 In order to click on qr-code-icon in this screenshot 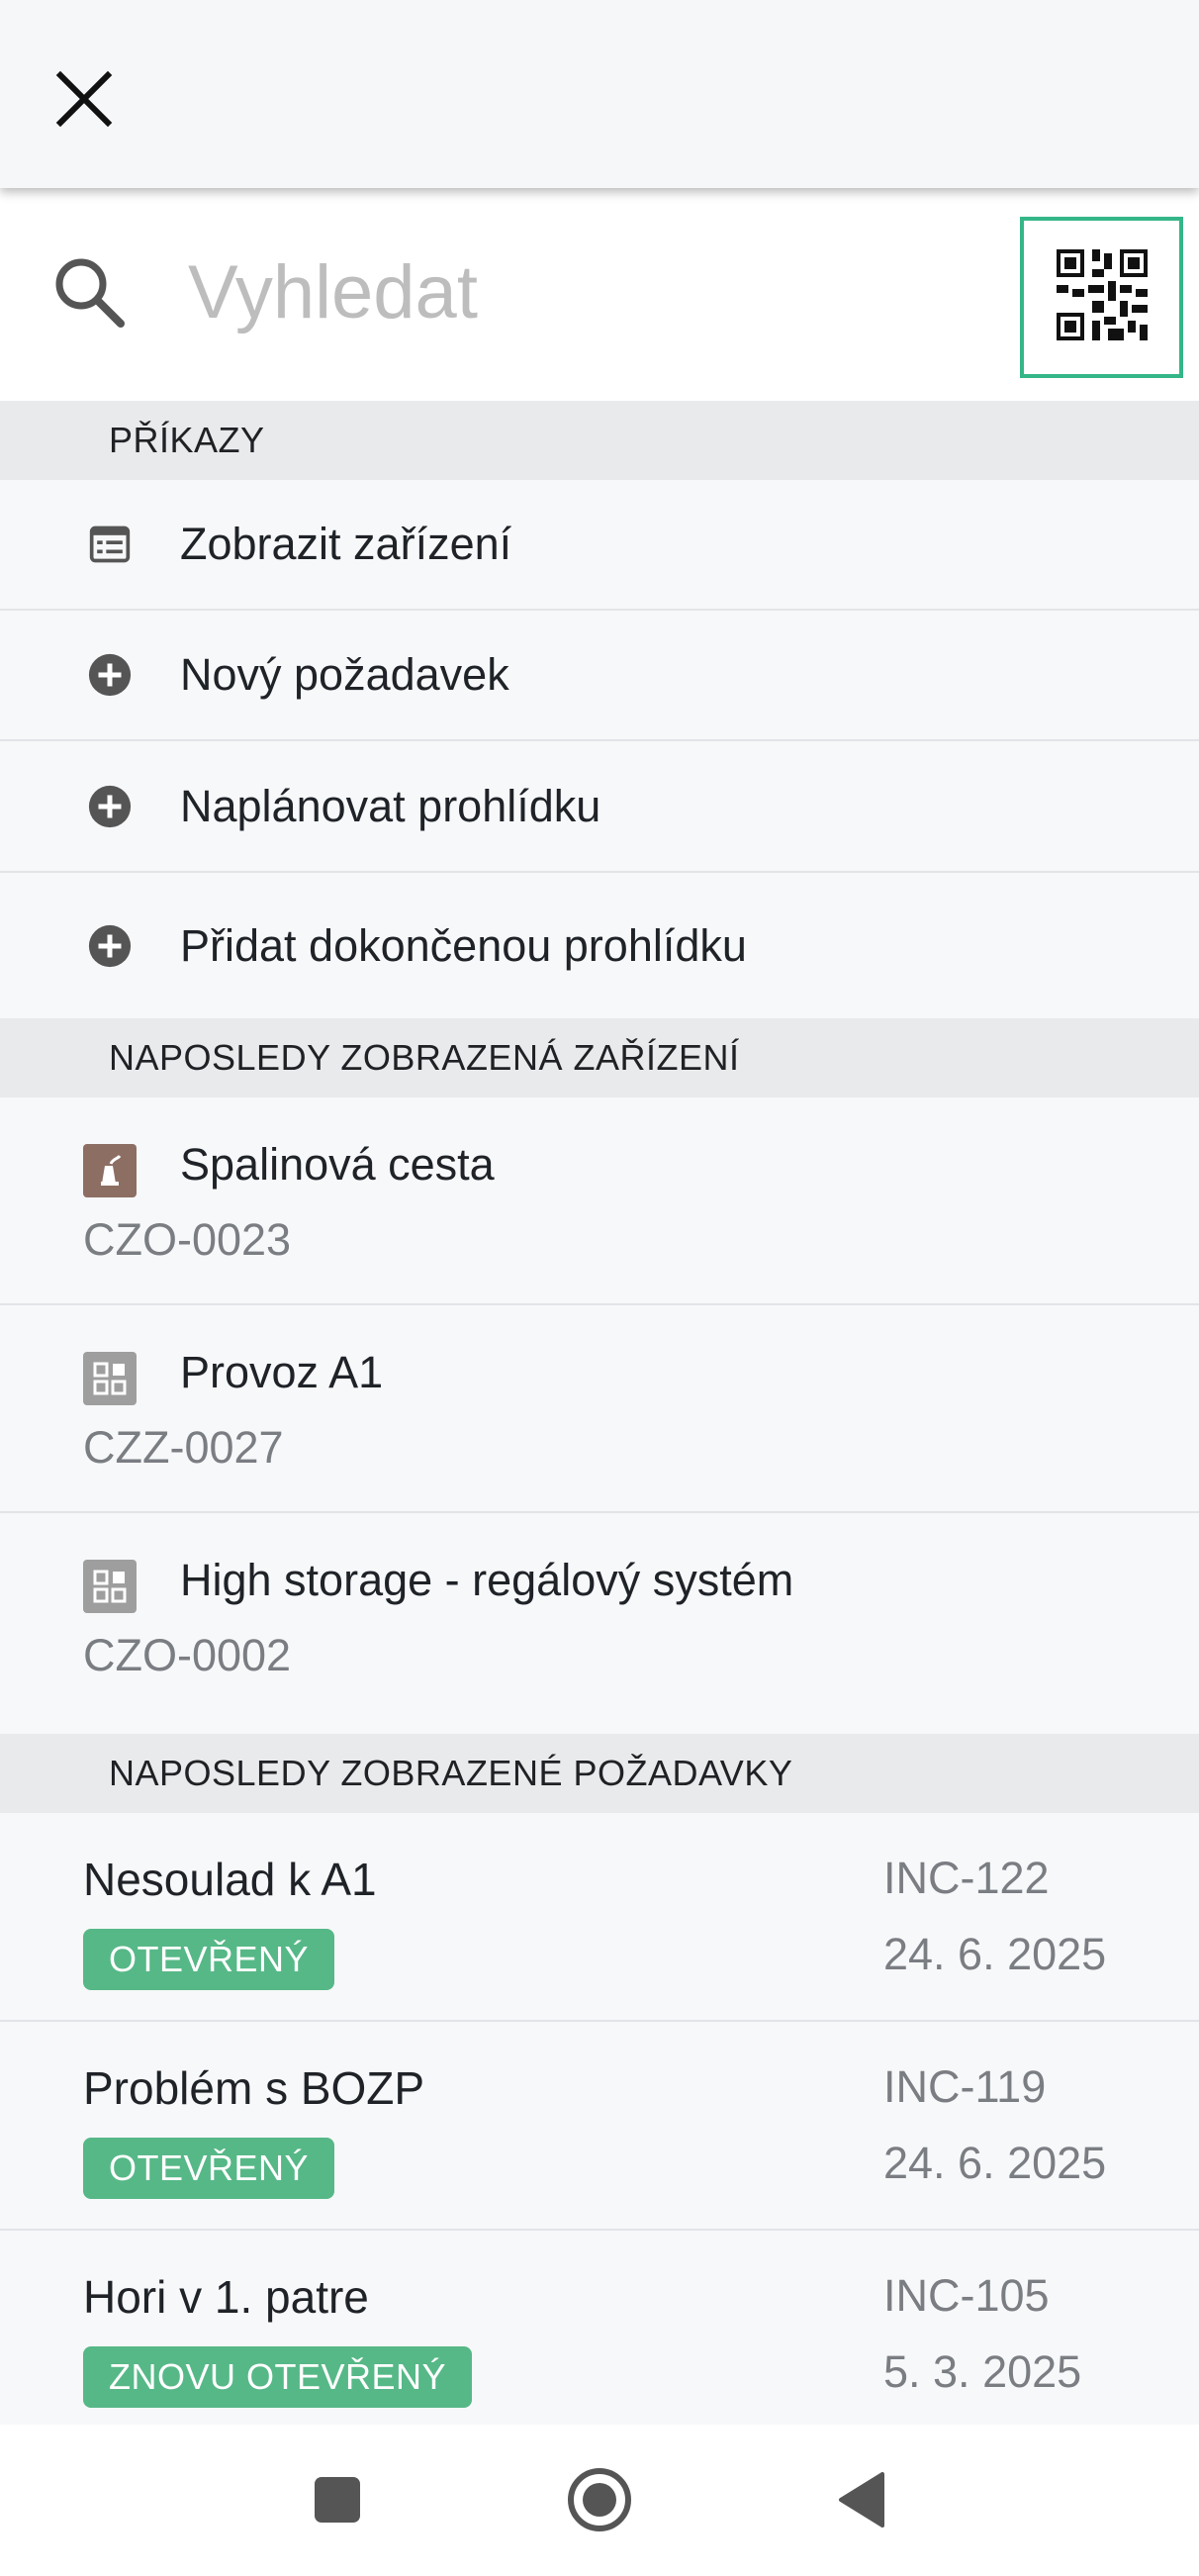, I will do `click(1102, 297)`.